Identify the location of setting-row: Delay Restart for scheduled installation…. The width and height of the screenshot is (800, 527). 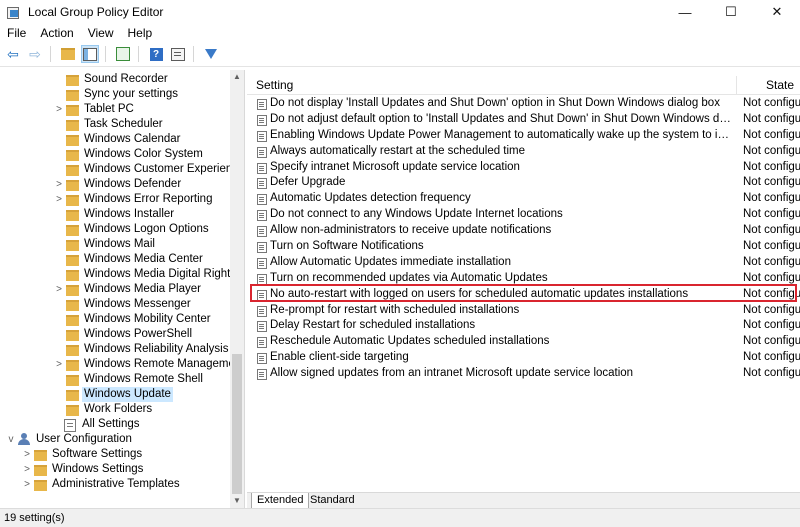
(523, 326).